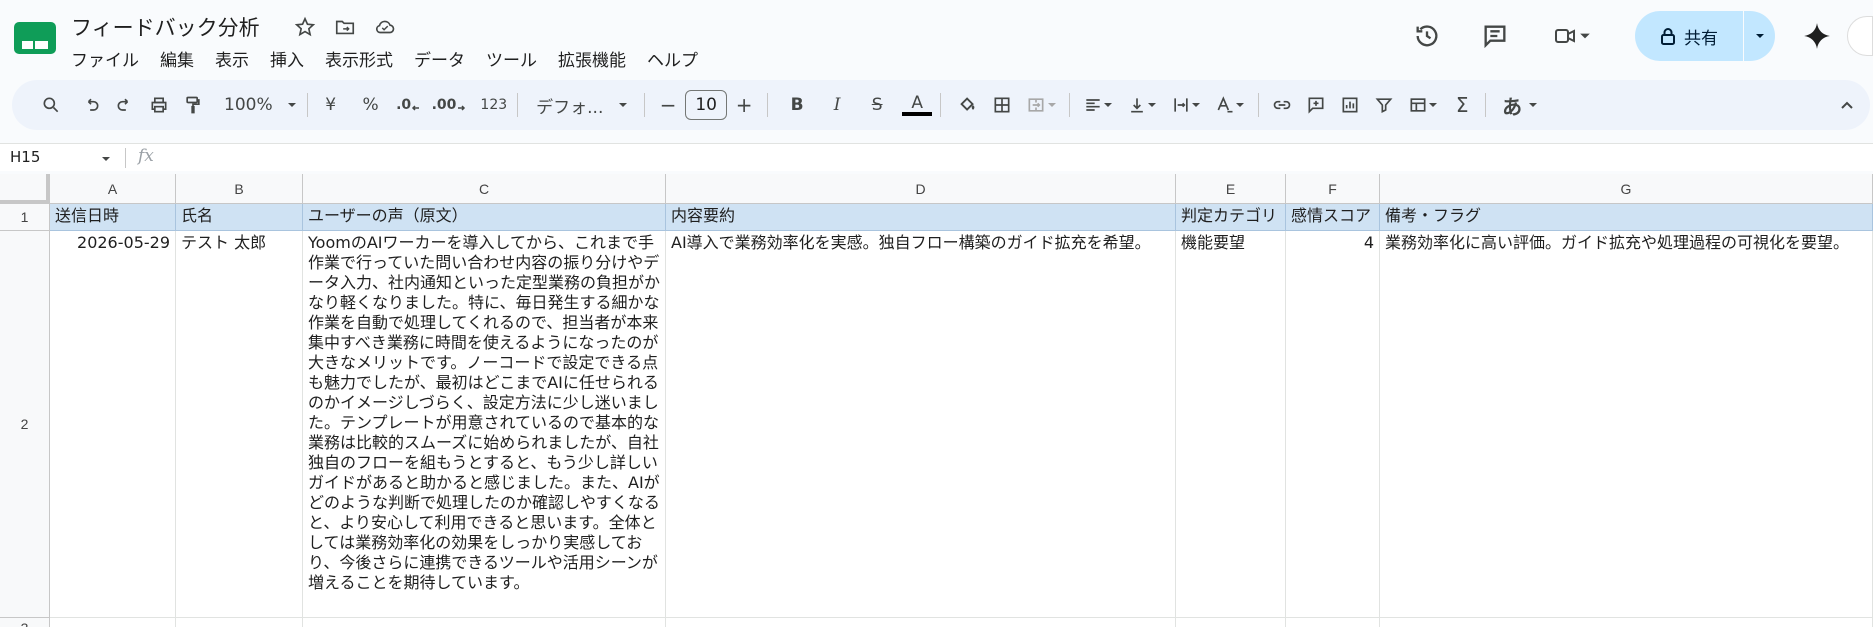  I want to click on horizontal-align-icon, so click(1098, 105).